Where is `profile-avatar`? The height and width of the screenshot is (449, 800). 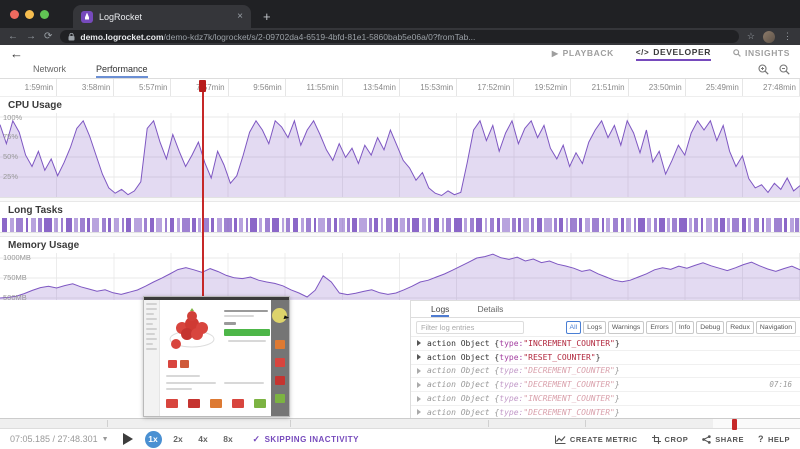 profile-avatar is located at coordinates (769, 36).